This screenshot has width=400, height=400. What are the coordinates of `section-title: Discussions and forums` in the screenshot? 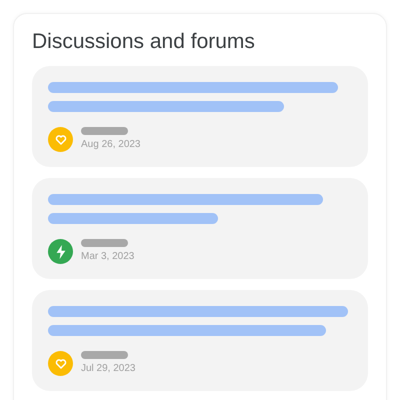 It's located at (143, 42).